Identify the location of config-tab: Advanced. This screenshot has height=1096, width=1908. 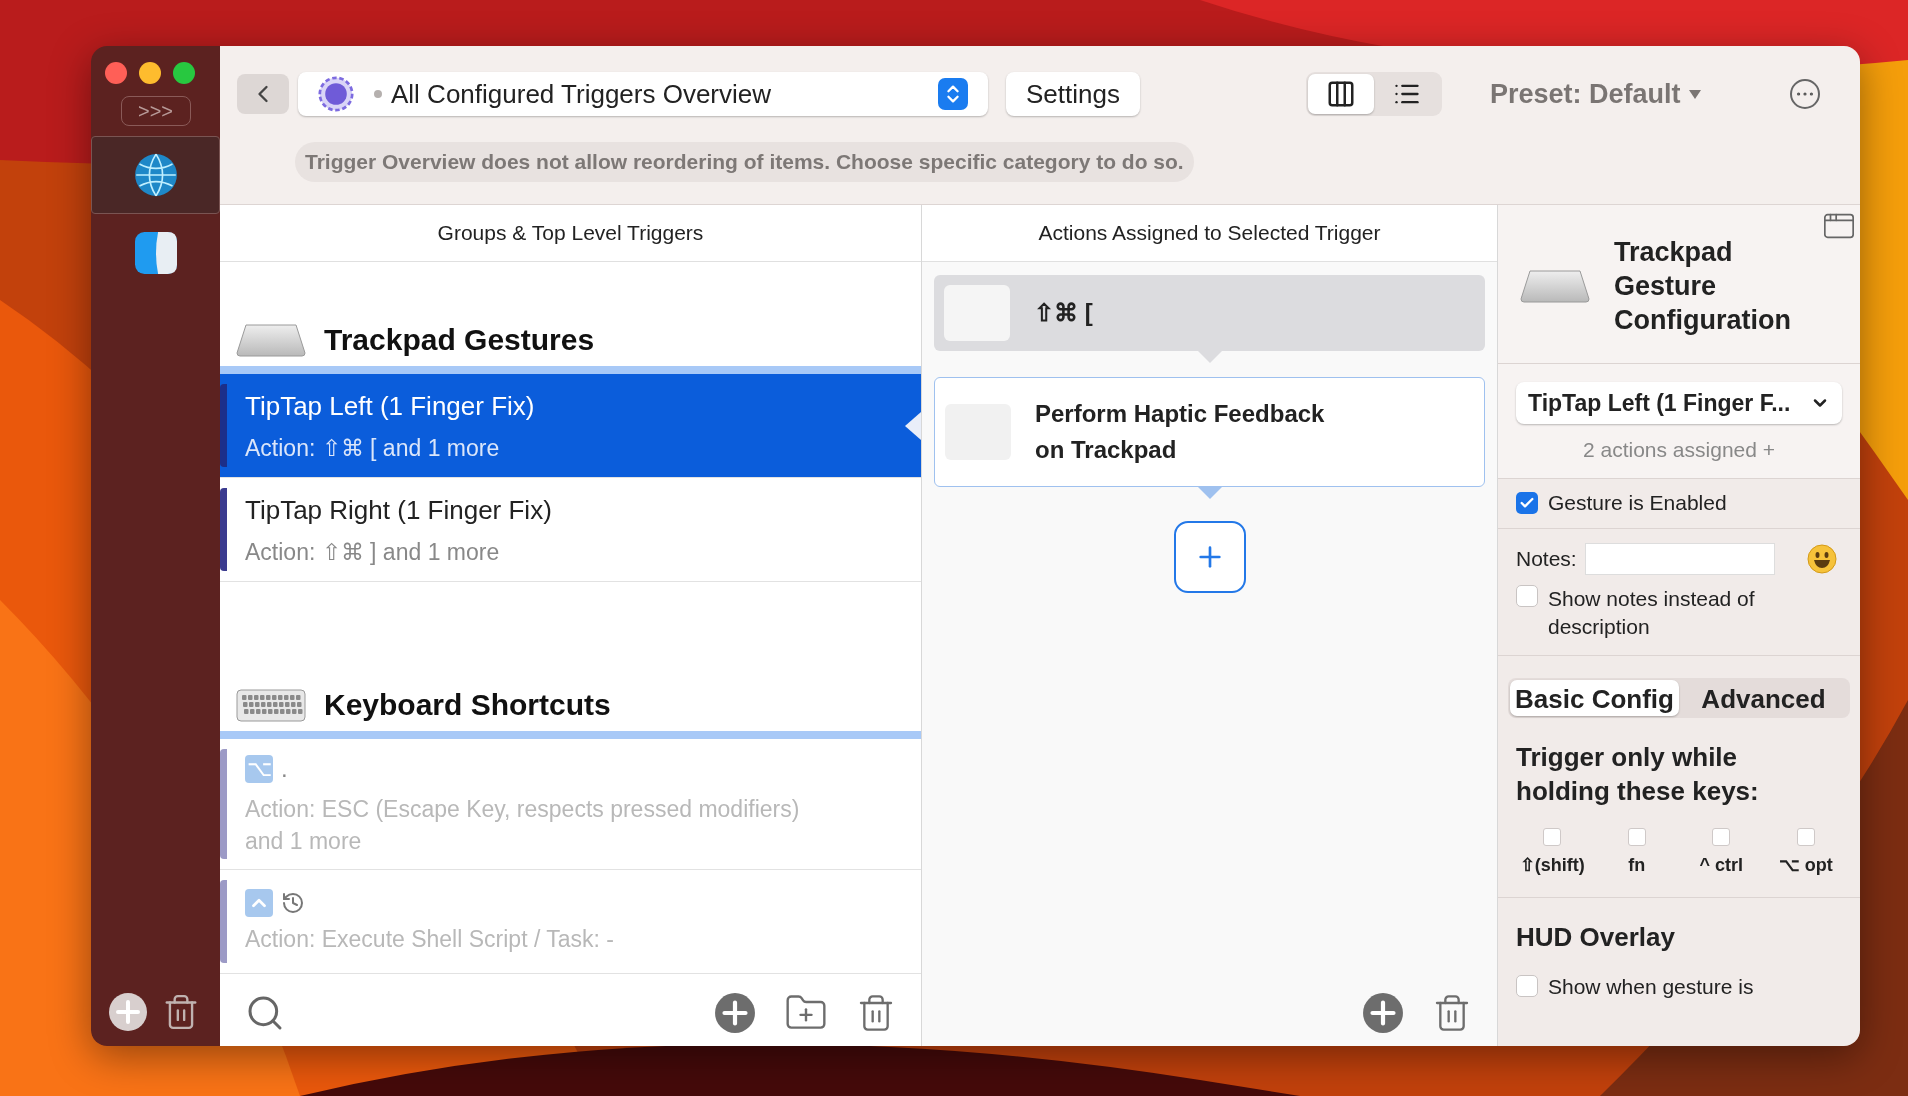
(1763, 697).